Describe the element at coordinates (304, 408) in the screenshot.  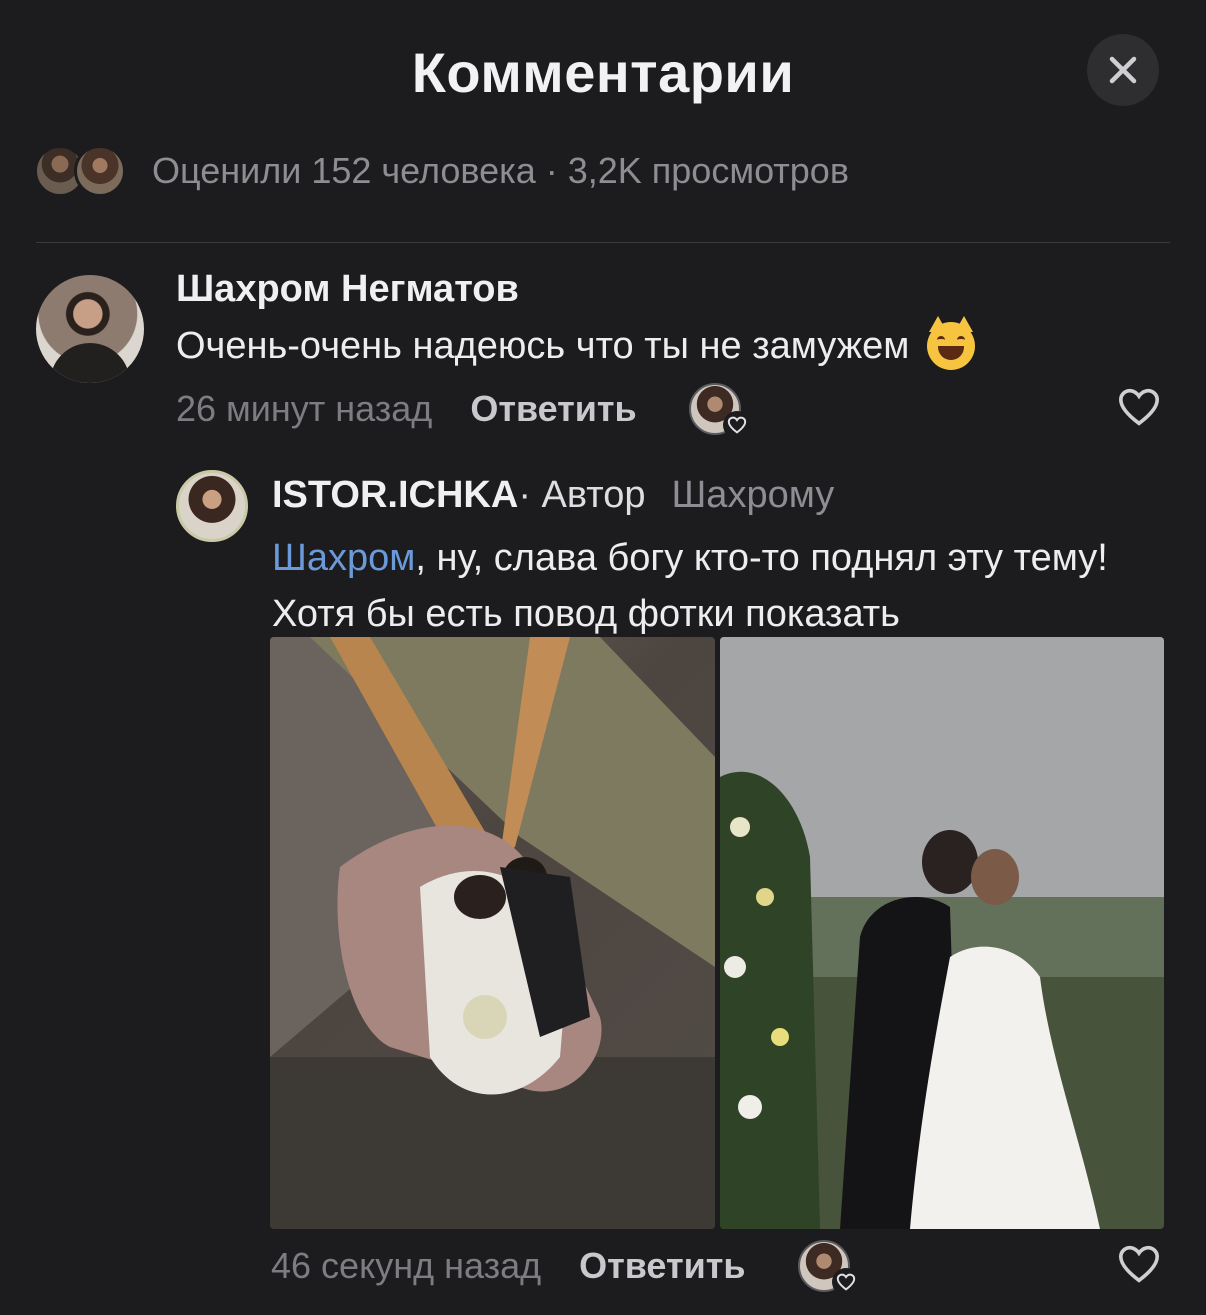
I see `comment-time: 26 минут назад` at that location.